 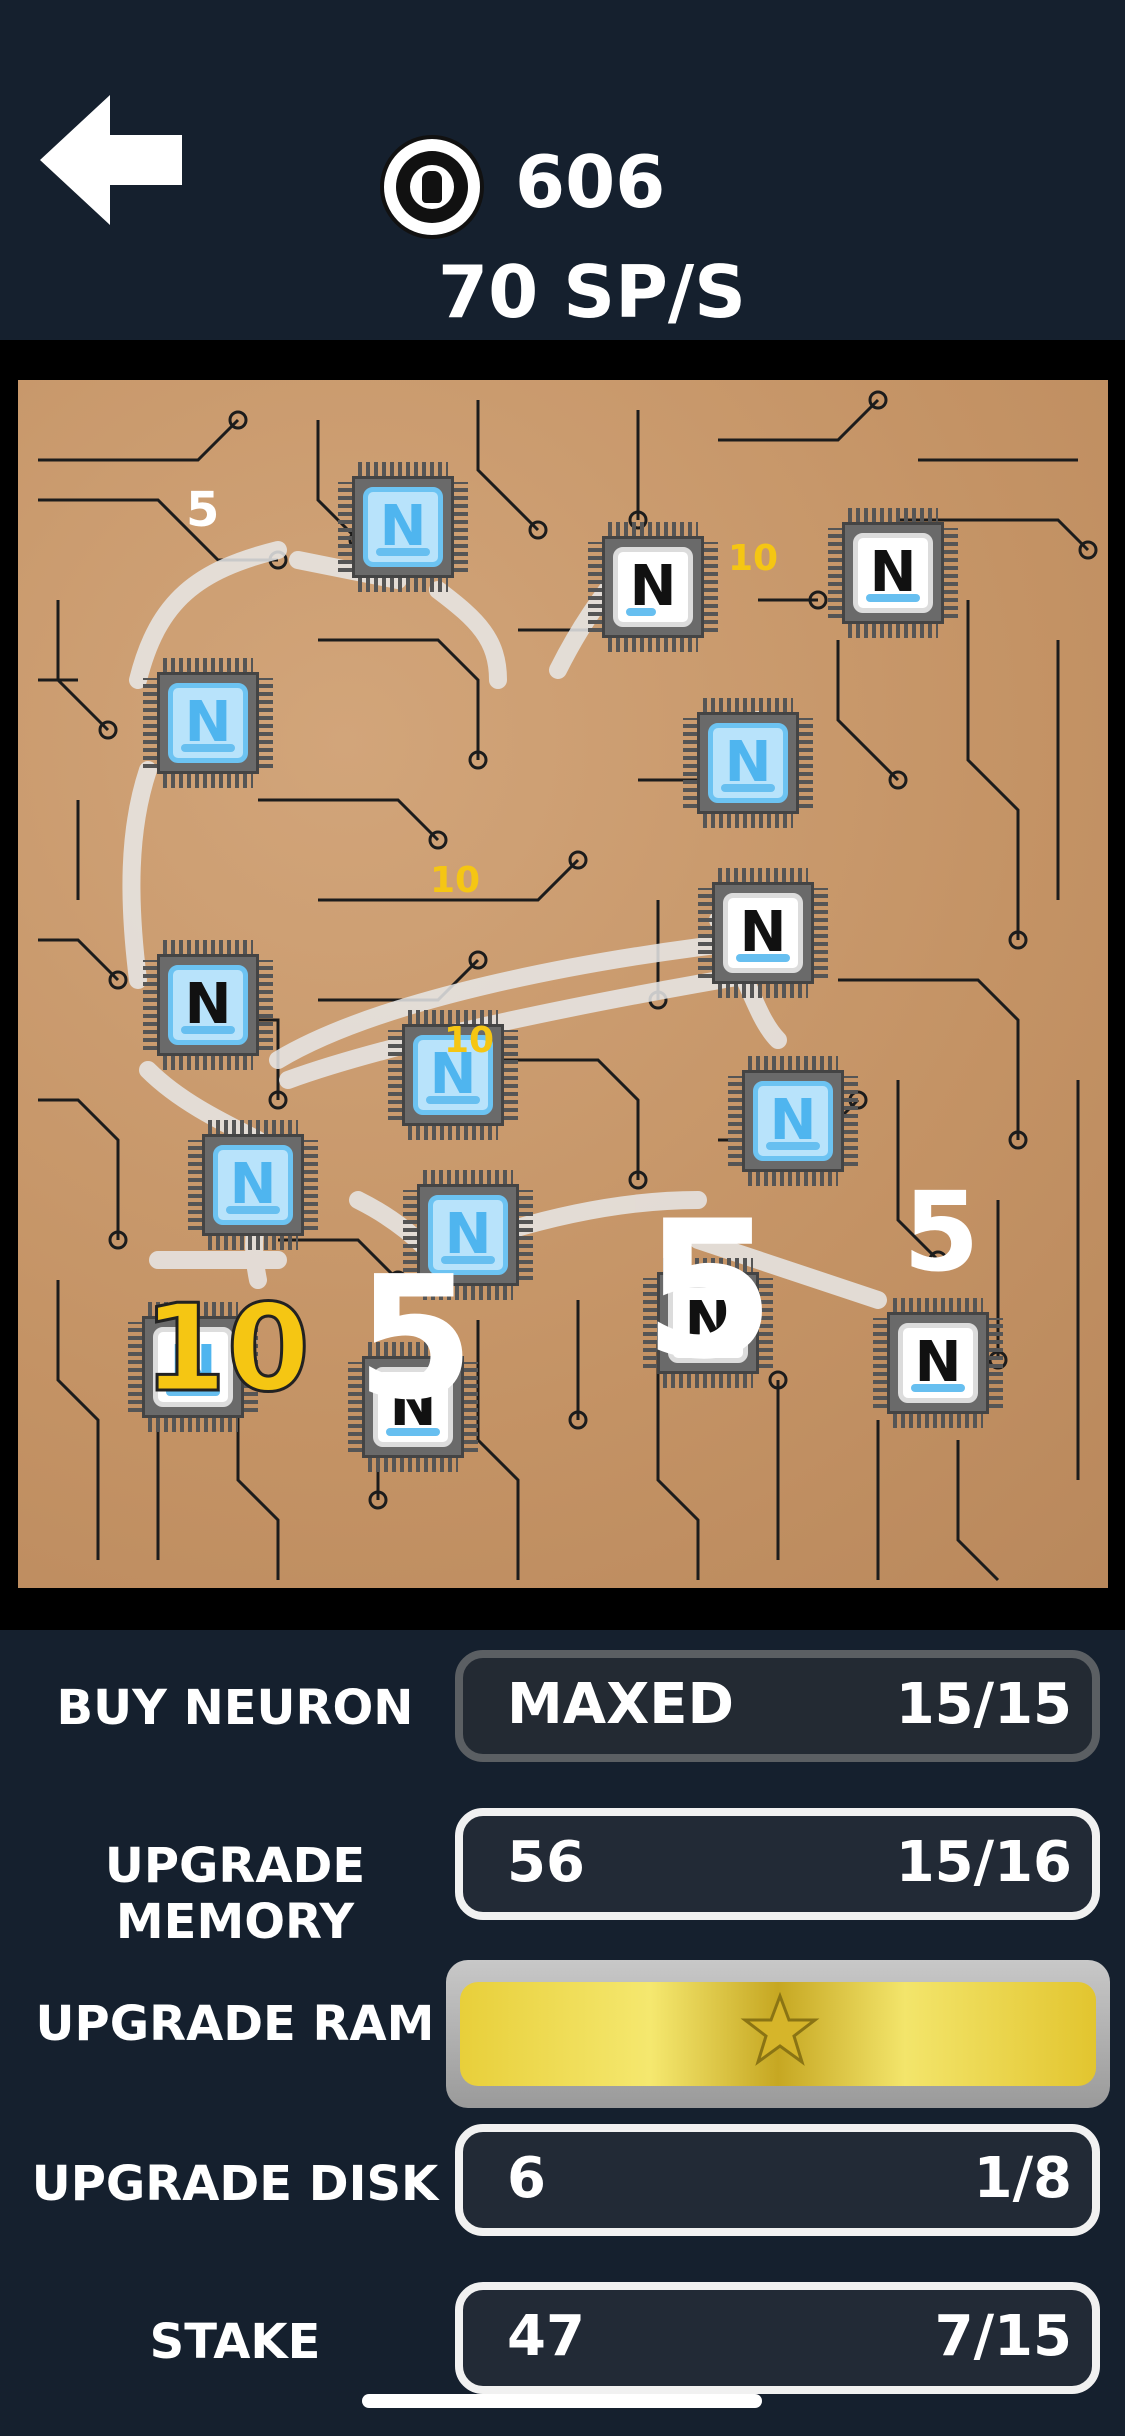 I want to click on stake-label: STAKE, so click(x=235, y=2342).